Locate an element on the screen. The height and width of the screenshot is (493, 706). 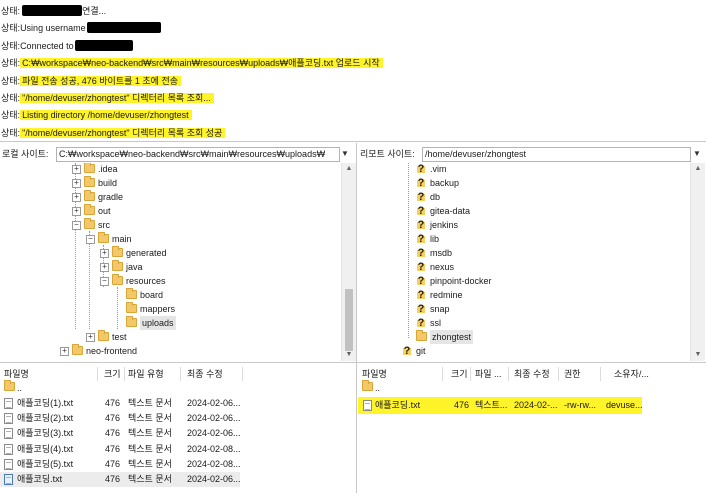
remote-tree-item-db: ? db is located at coordinates (523, 197).